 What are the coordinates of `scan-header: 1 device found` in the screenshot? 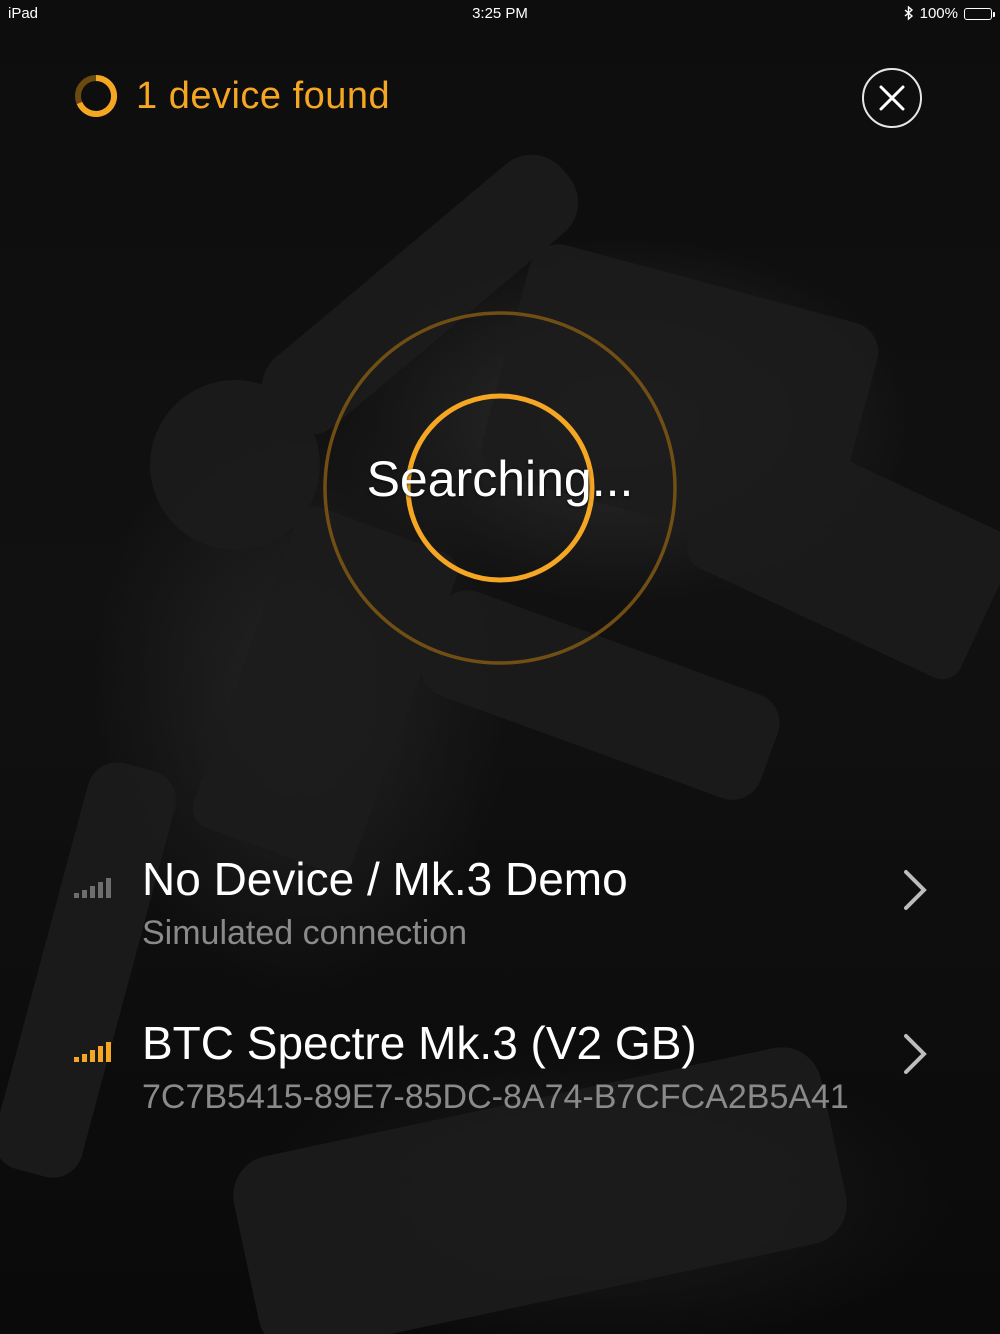 It's located at (231, 96).